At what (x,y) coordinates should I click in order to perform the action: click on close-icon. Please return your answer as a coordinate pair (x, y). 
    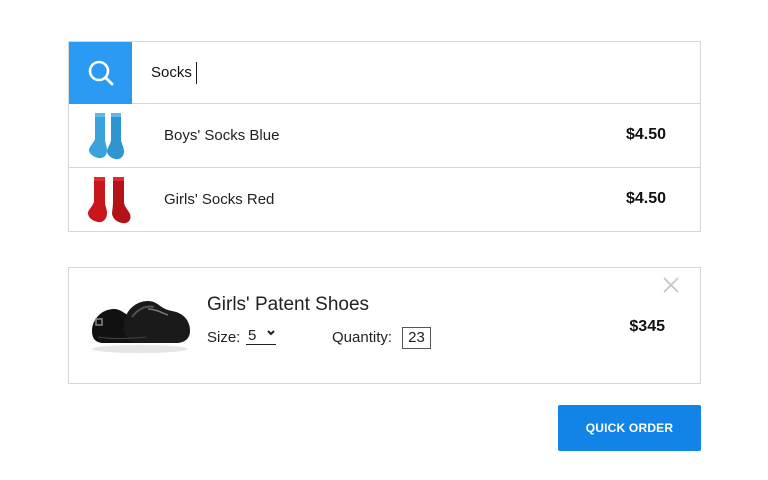
    Looking at the image, I should click on (671, 285).